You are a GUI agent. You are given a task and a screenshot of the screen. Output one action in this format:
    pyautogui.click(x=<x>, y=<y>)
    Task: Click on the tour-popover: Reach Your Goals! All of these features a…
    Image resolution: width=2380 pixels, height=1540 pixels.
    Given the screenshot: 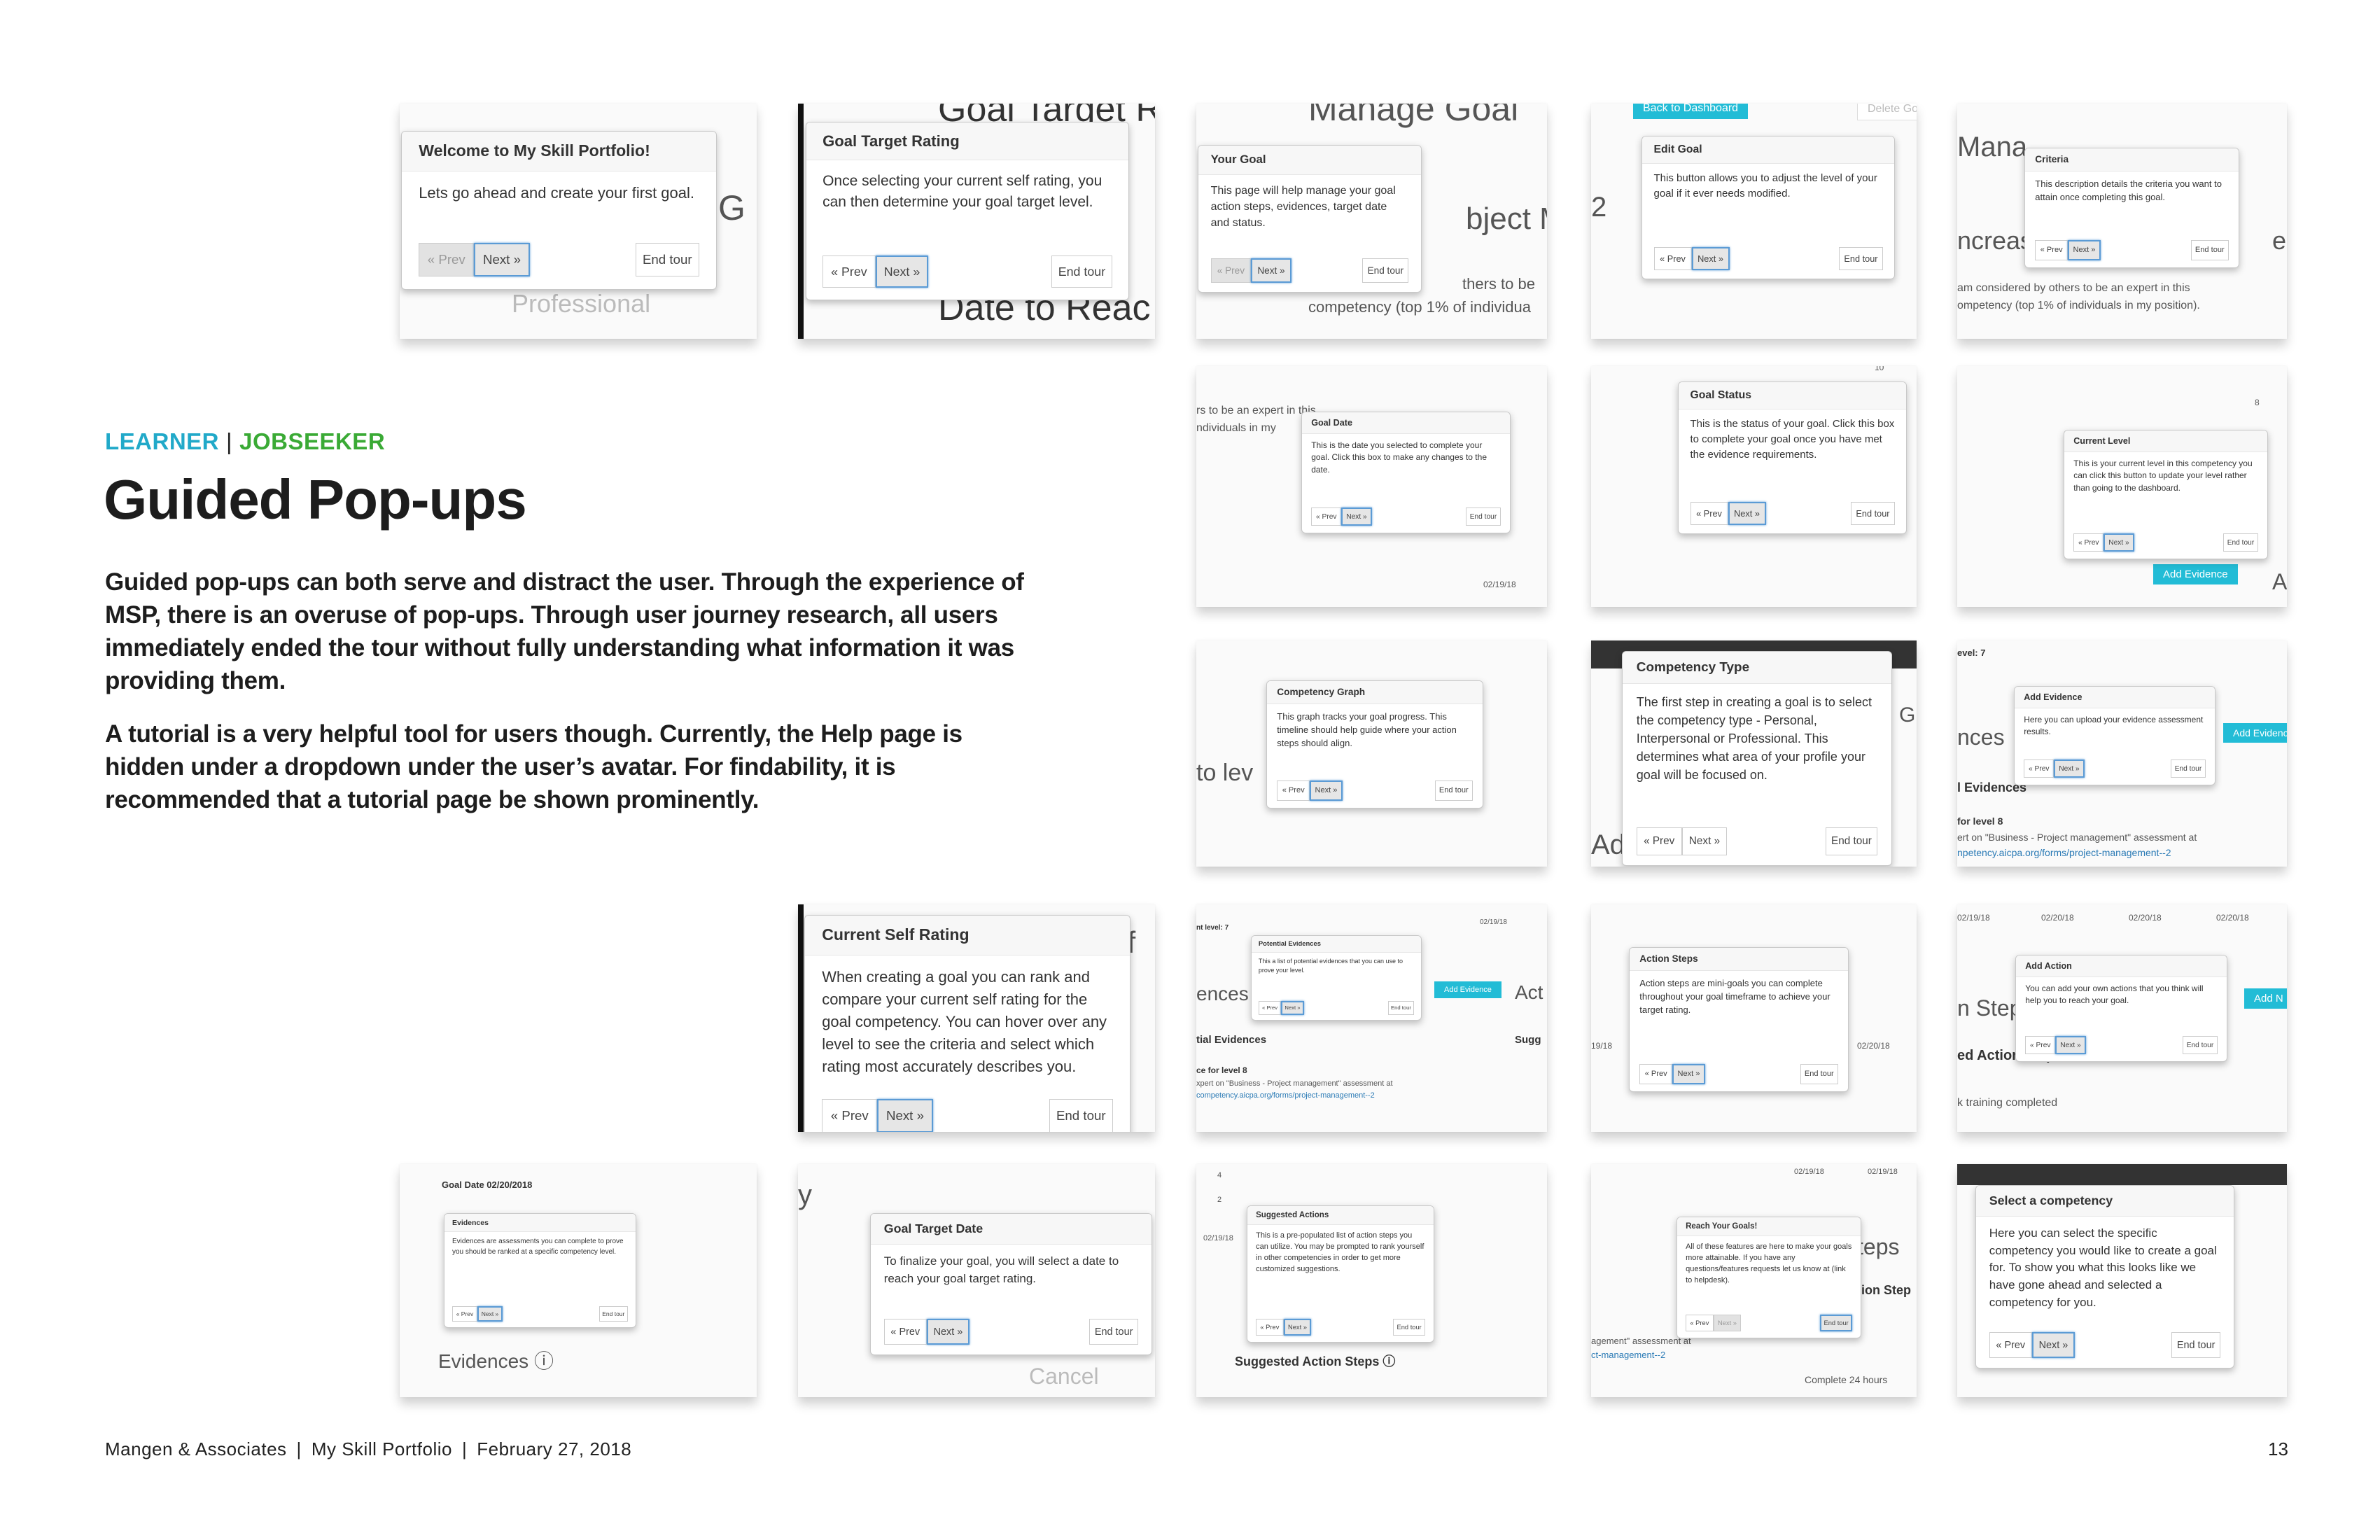 What is the action you would take?
    pyautogui.click(x=1768, y=1277)
    